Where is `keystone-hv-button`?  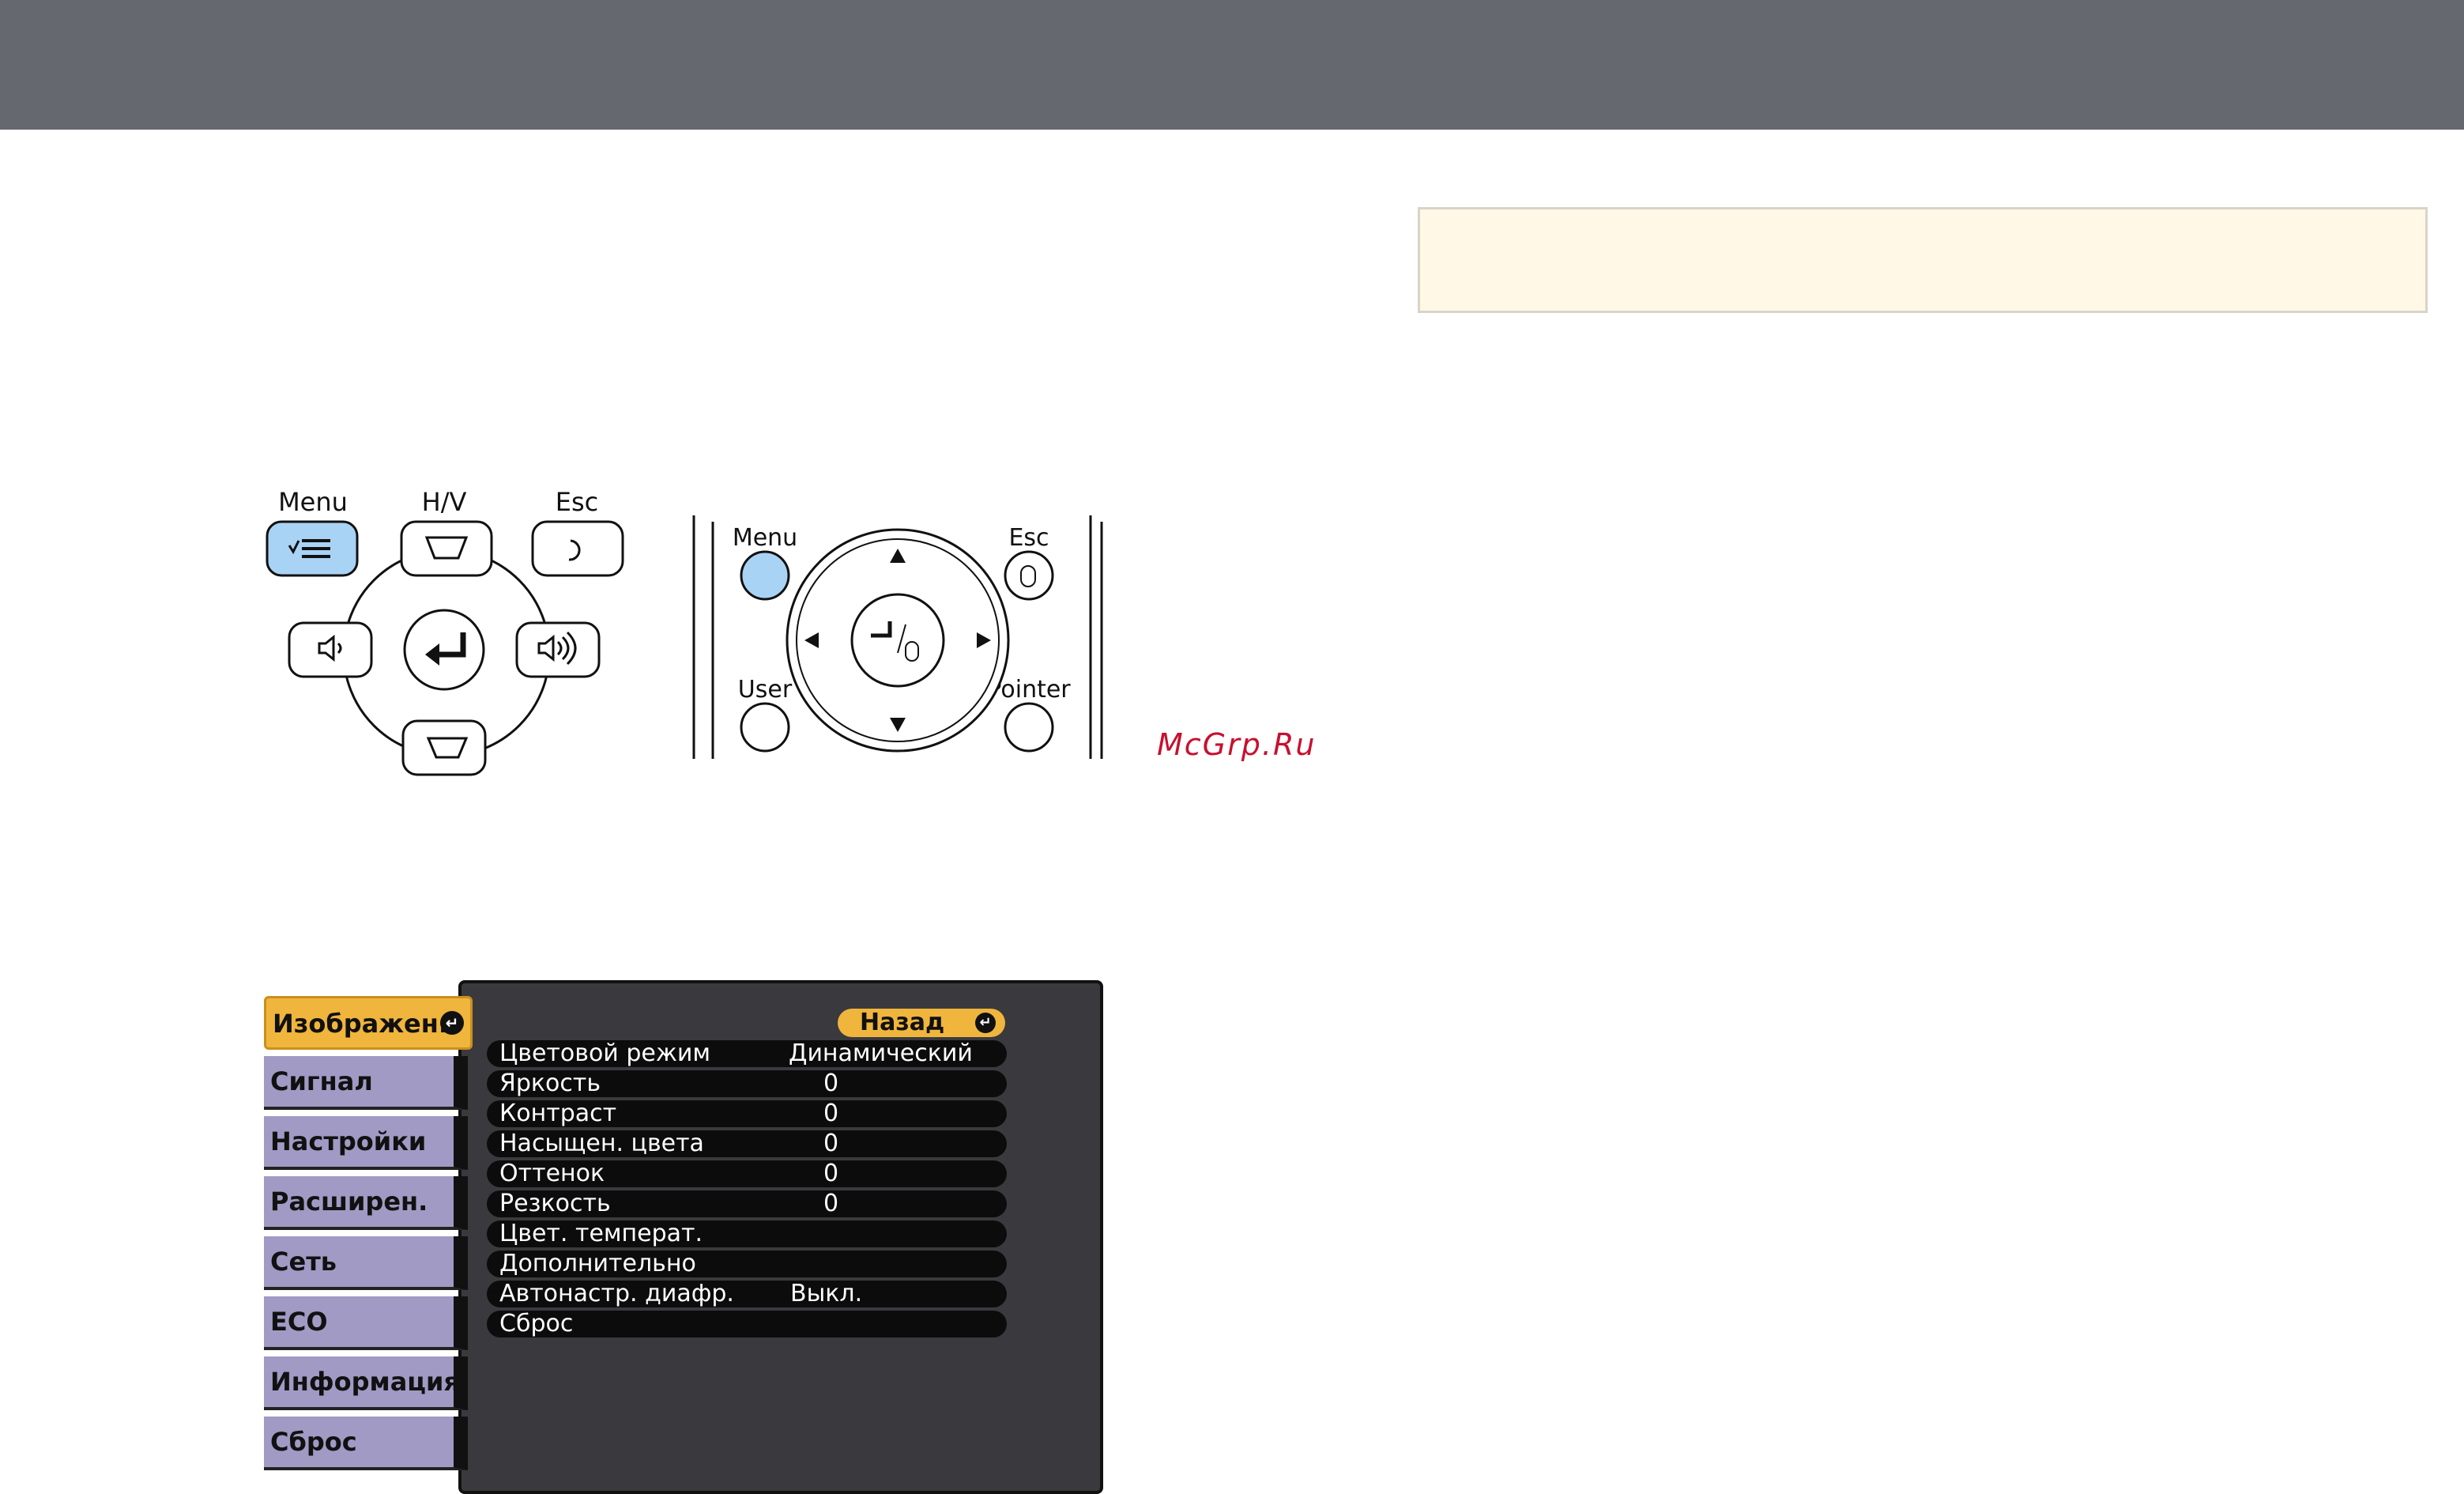
keystone-hv-button is located at coordinates (446, 548).